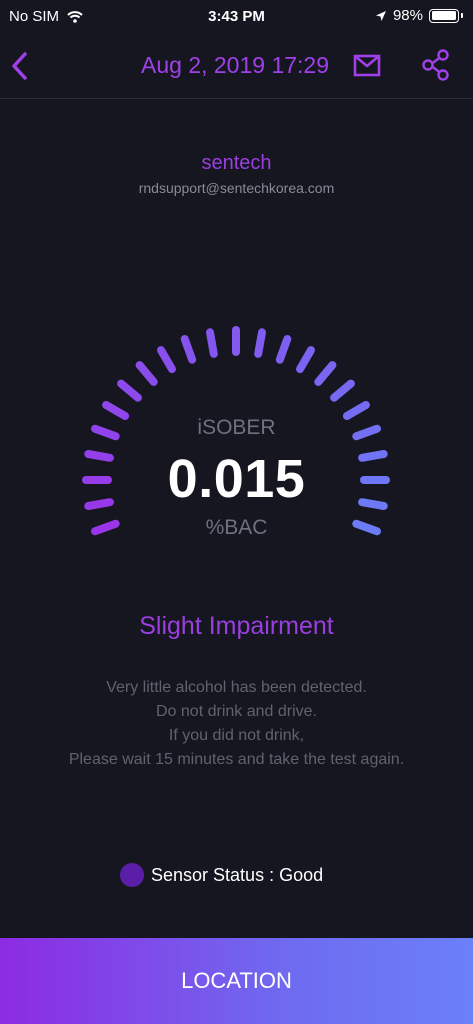 The height and width of the screenshot is (1024, 473). Describe the element at coordinates (236, 527) in the screenshot. I see `bac-unit: %BAC` at that location.